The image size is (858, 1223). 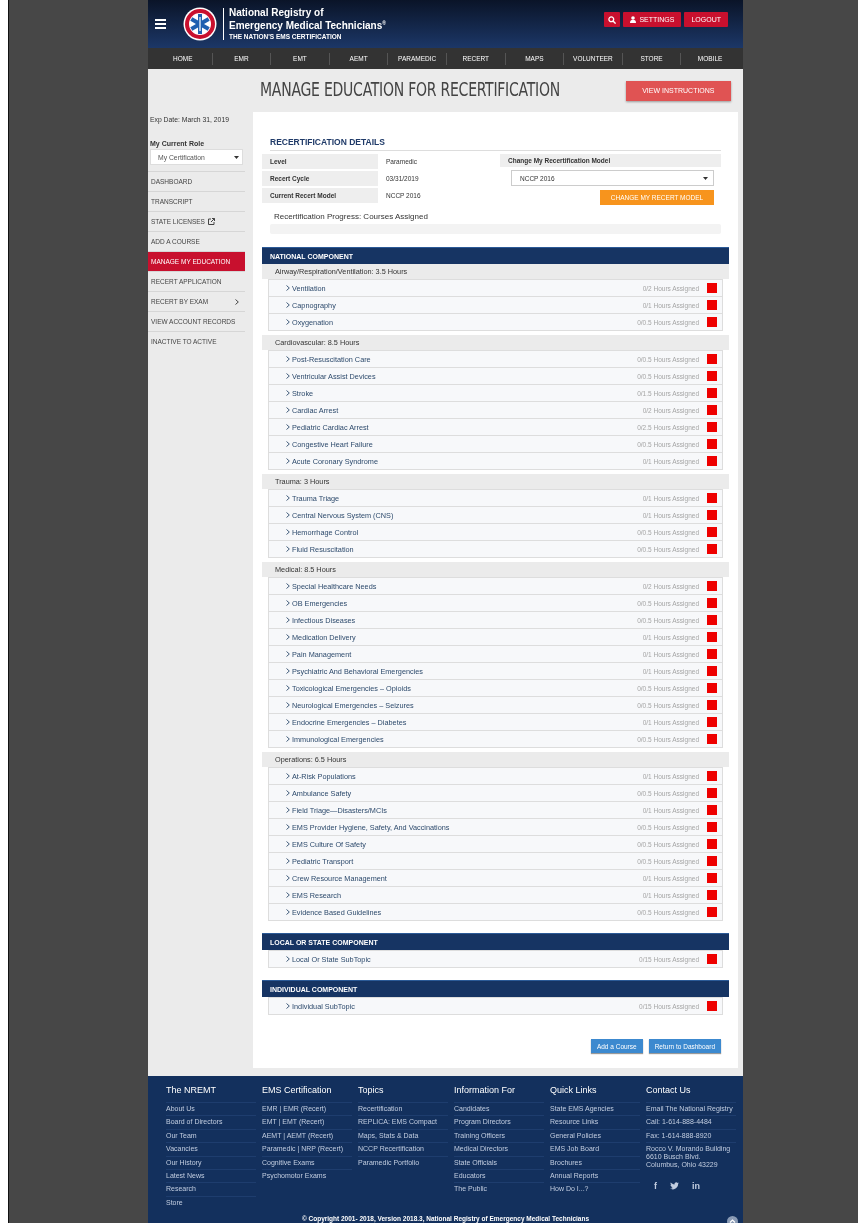 What do you see at coordinates (297, 1090) in the screenshot?
I see `footer-heading: EMS Certification` at bounding box center [297, 1090].